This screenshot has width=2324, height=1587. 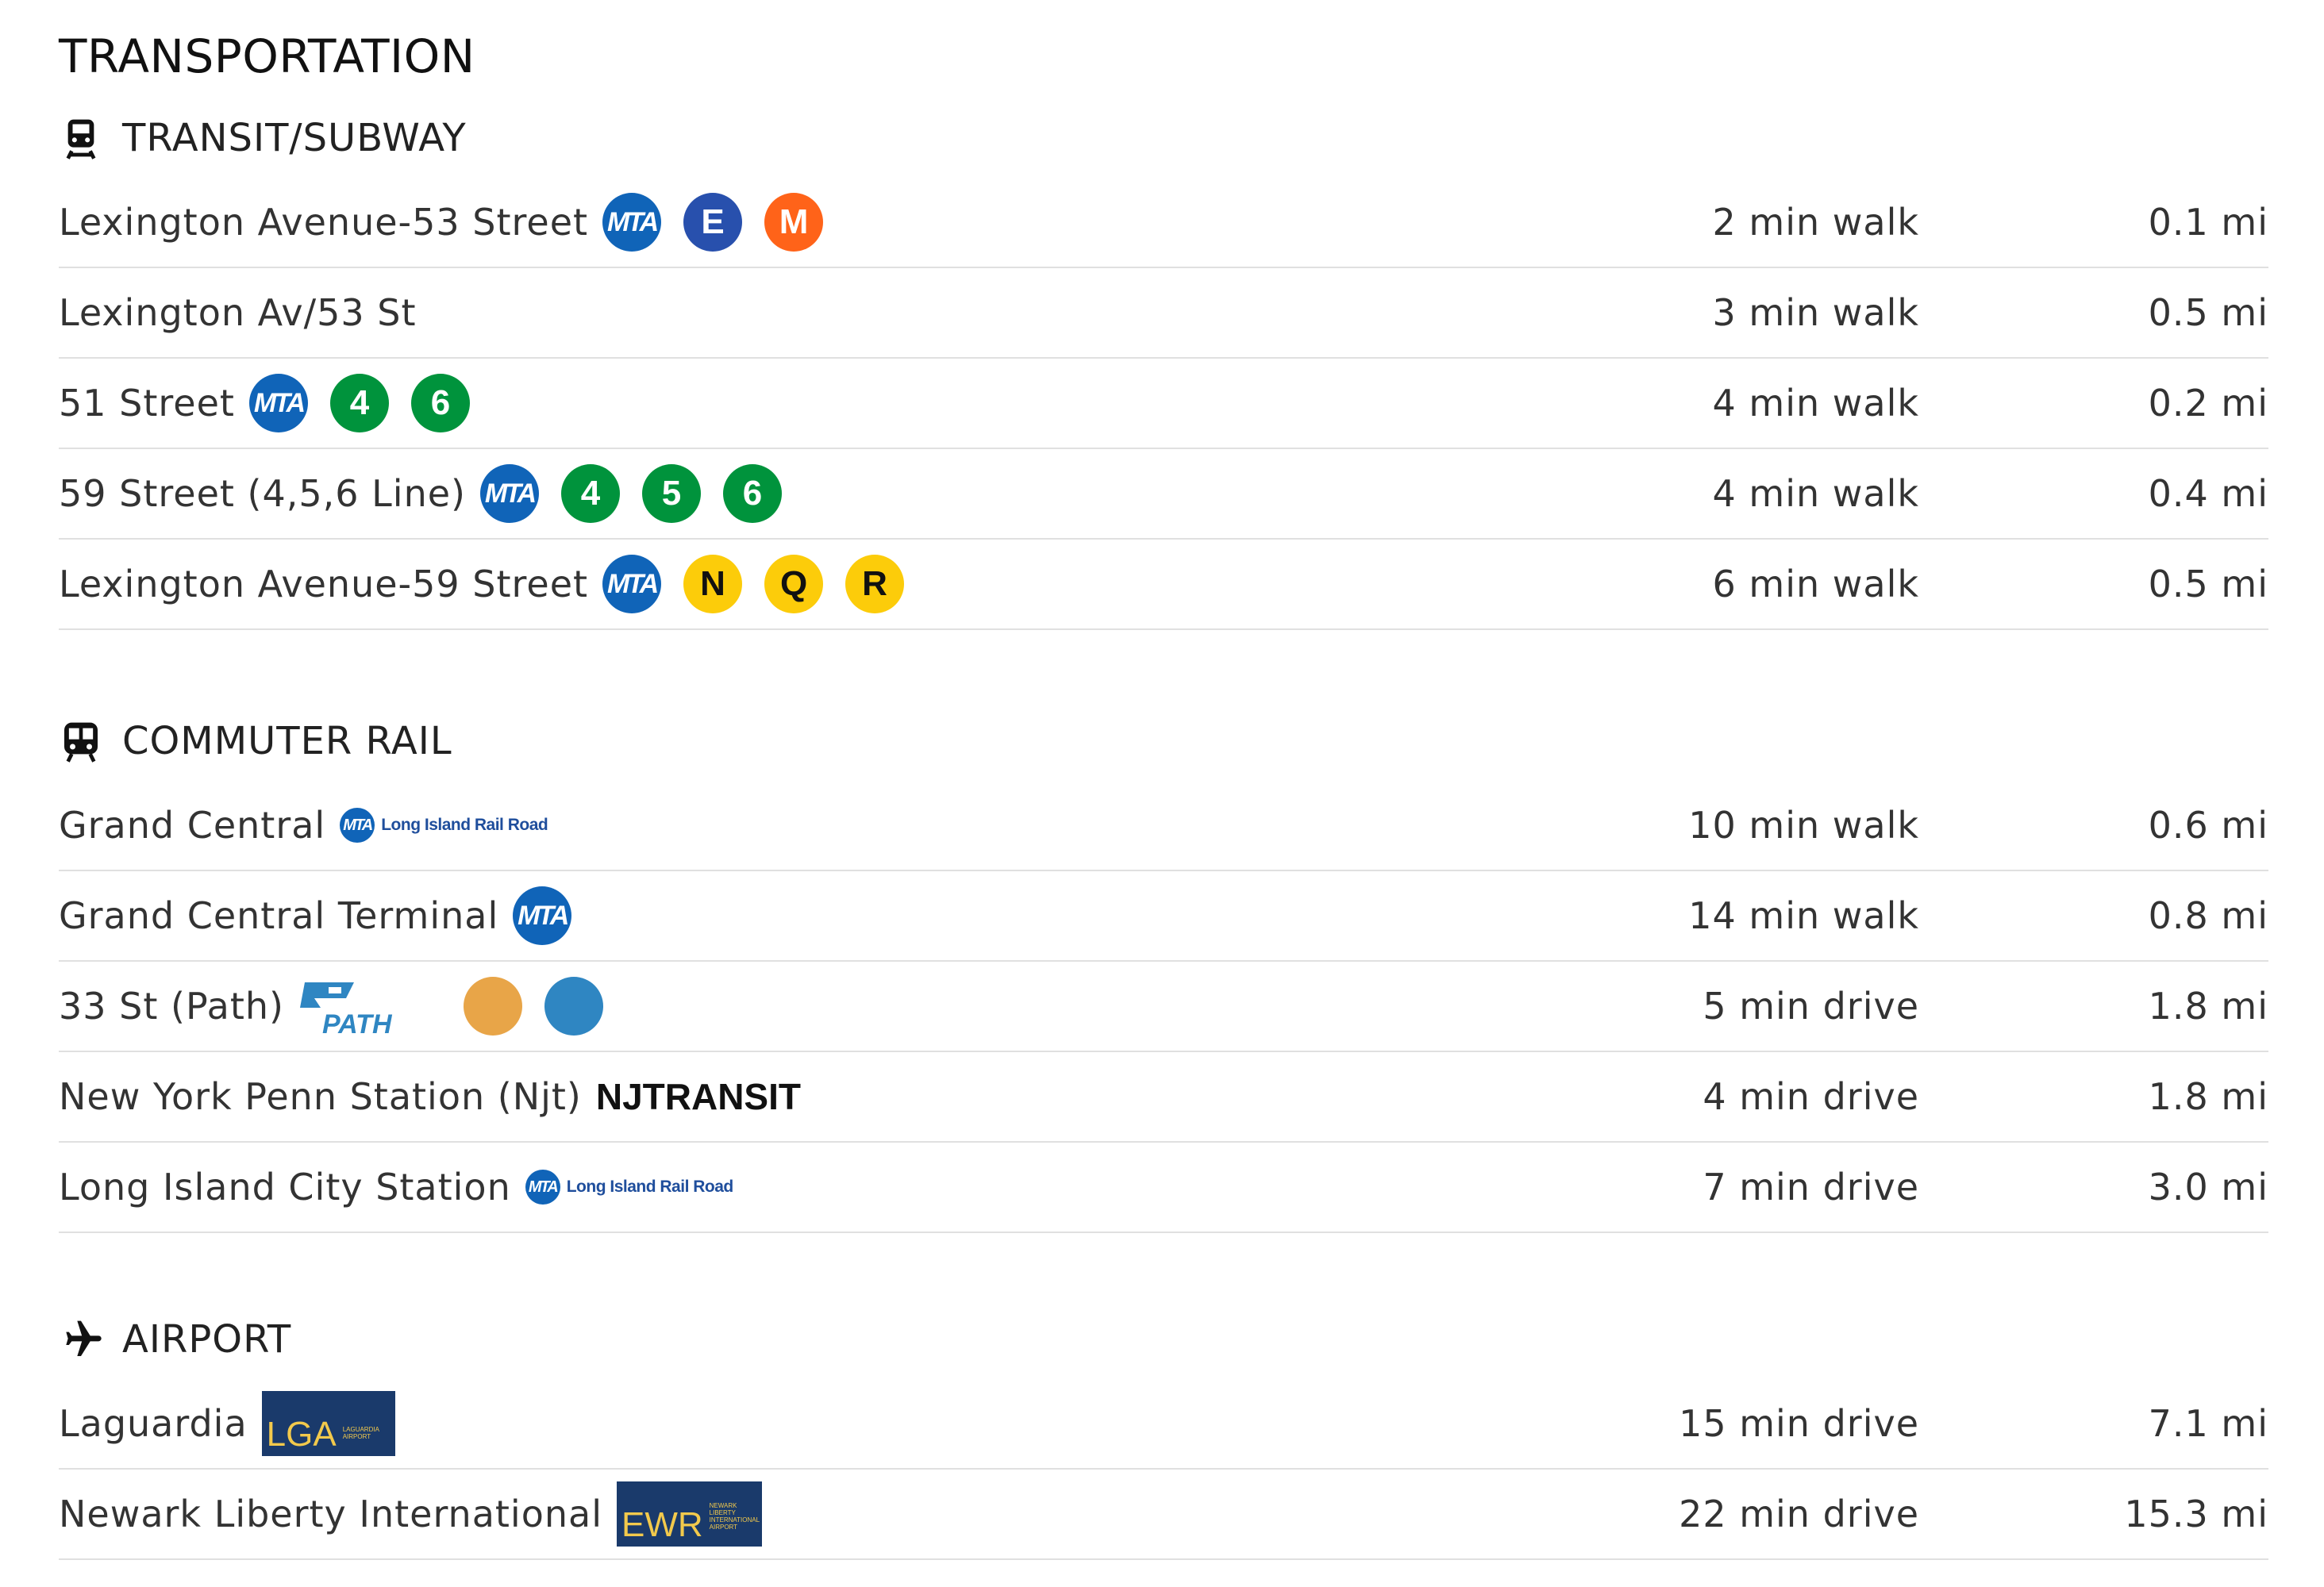 What do you see at coordinates (1804, 915) in the screenshot?
I see `travel-time: 14 min walk` at bounding box center [1804, 915].